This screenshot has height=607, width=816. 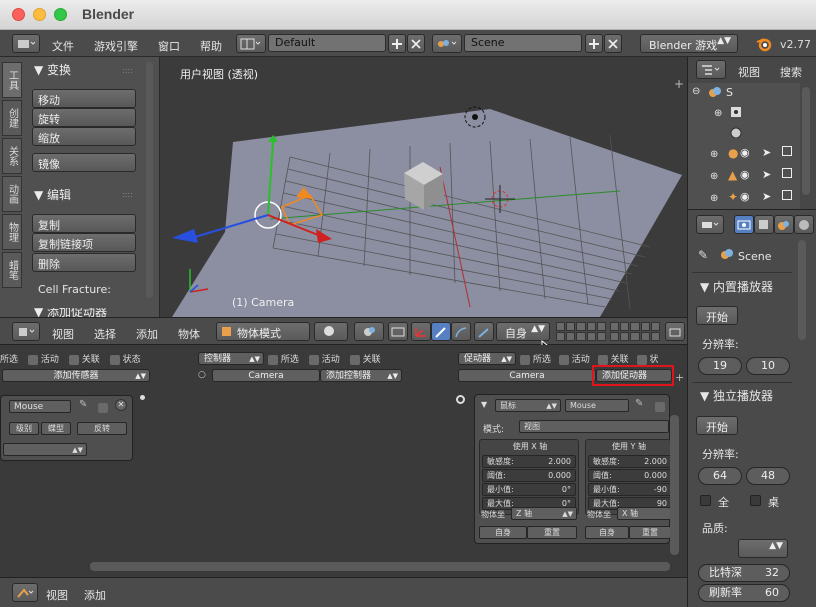 I want to click on sensor-enable-checkbox, so click(x=103, y=408).